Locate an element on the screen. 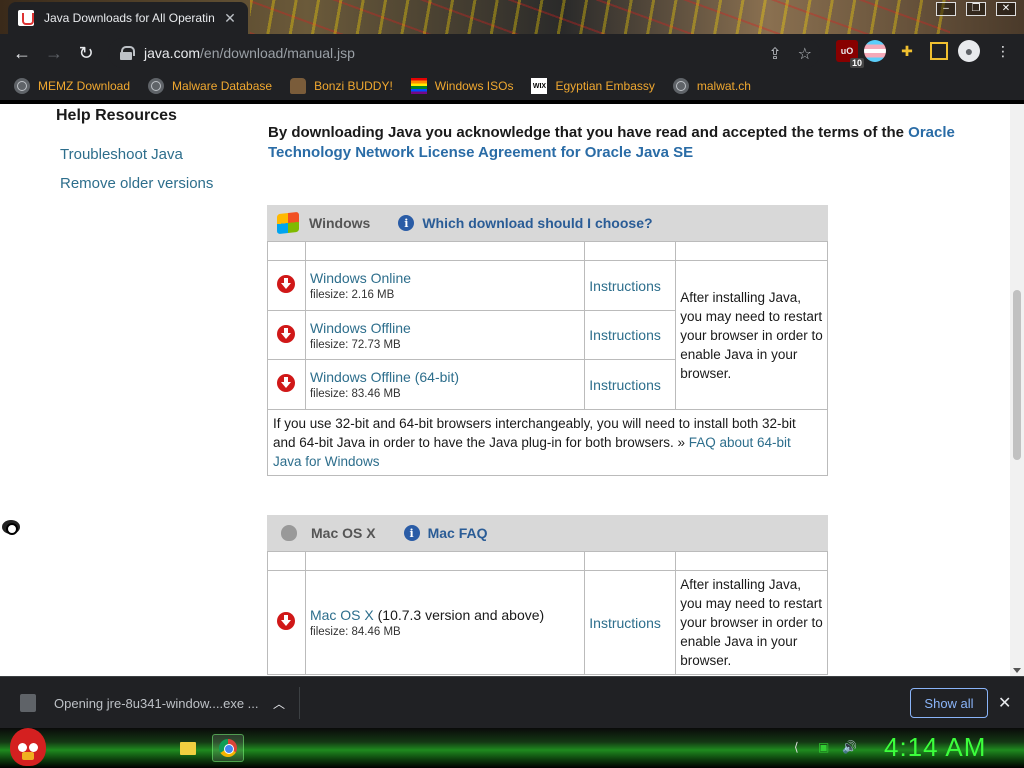 The image size is (1024, 768). taskbar: ⟨ ▣ 🔊 4:14 AM is located at coordinates (512, 748).